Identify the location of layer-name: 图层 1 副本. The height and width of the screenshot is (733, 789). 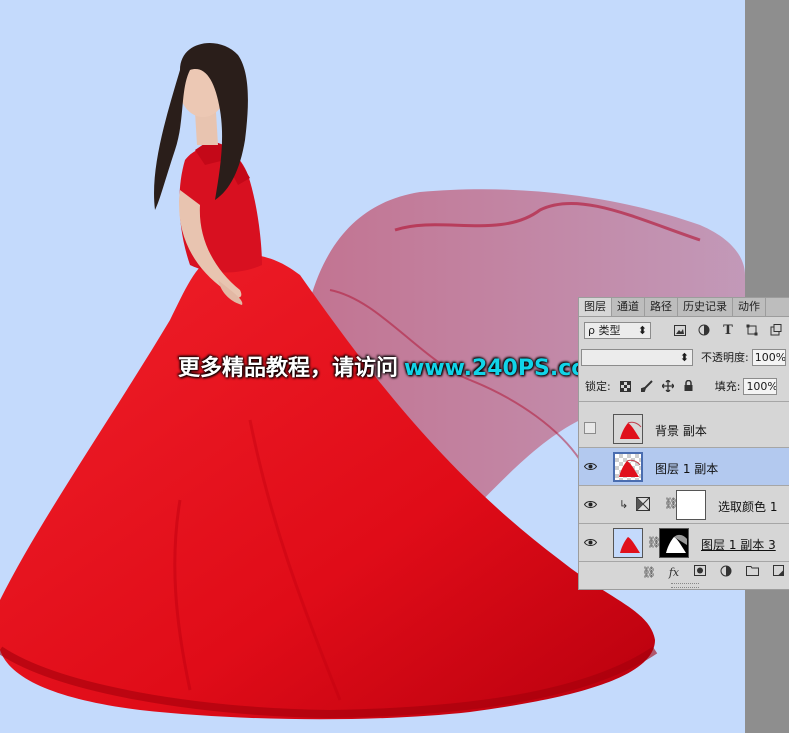
(686, 468).